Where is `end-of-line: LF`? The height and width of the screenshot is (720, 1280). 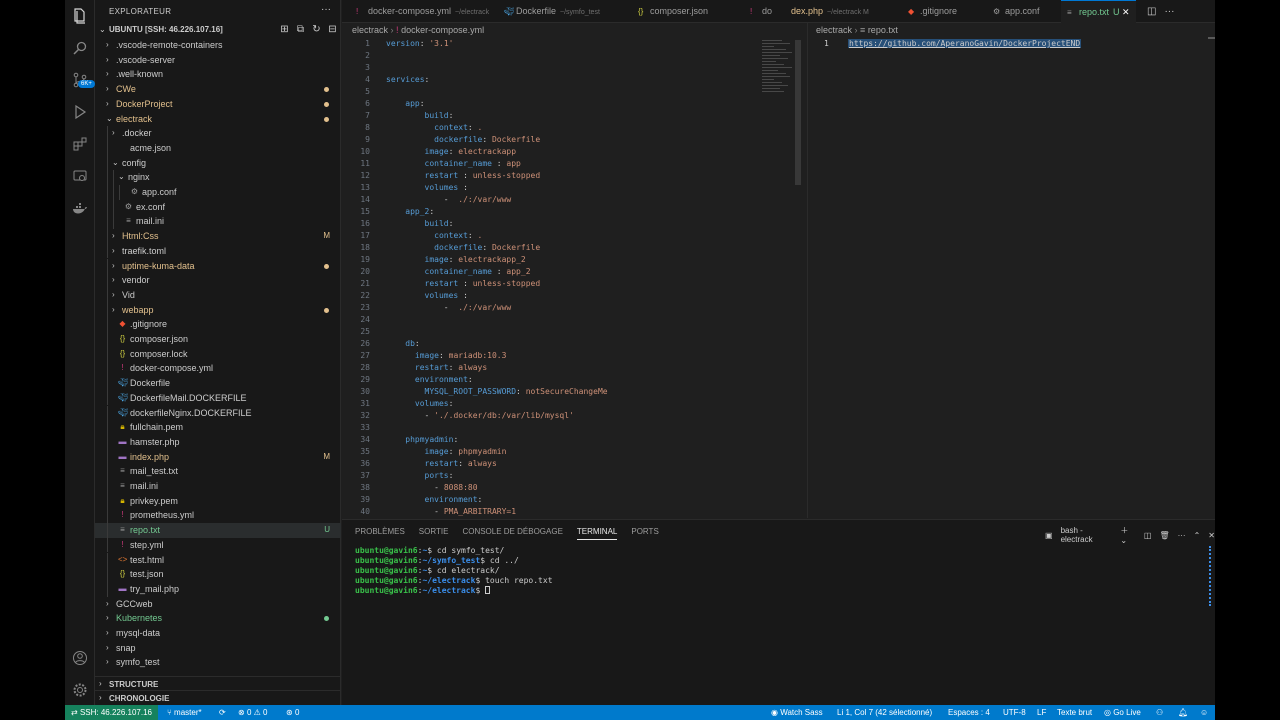
end-of-line: LF is located at coordinates (1041, 712).